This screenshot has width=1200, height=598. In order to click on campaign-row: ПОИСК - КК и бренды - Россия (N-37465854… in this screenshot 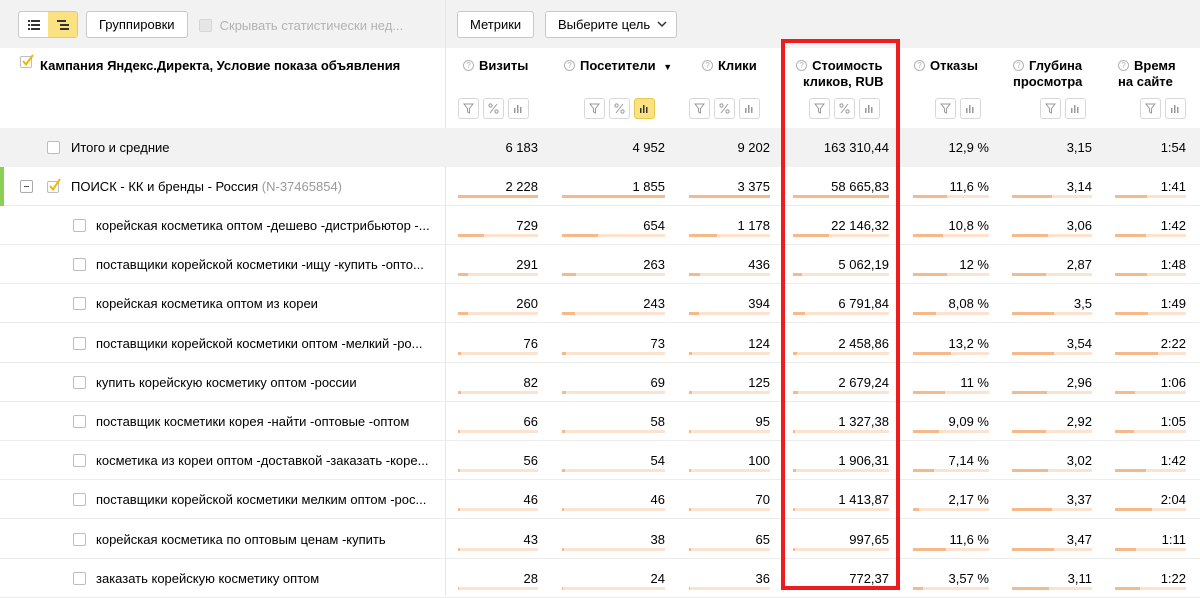, I will do `click(600, 186)`.